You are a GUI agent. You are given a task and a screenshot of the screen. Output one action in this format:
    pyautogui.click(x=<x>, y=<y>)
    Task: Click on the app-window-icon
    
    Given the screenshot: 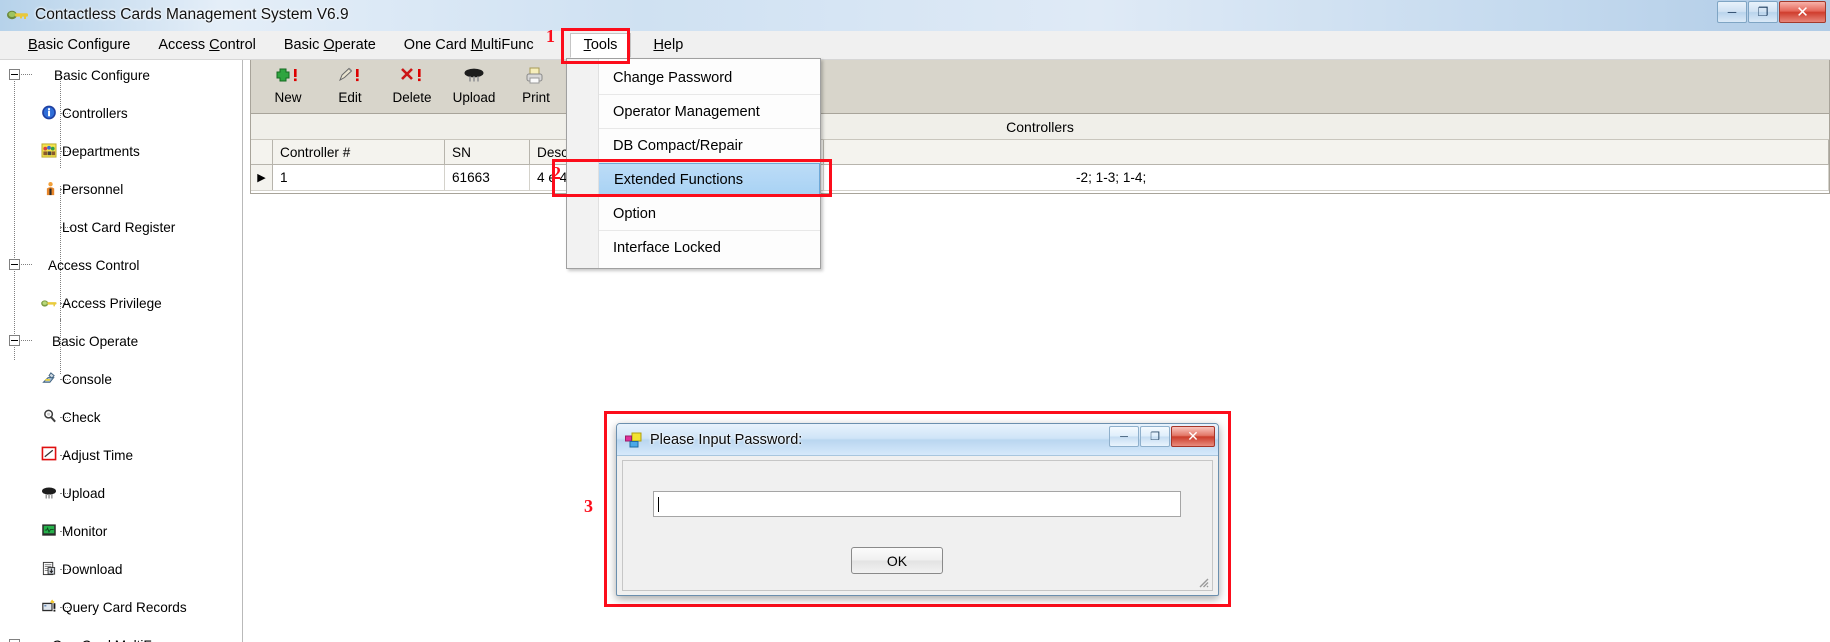 What is the action you would take?
    pyautogui.click(x=633, y=440)
    